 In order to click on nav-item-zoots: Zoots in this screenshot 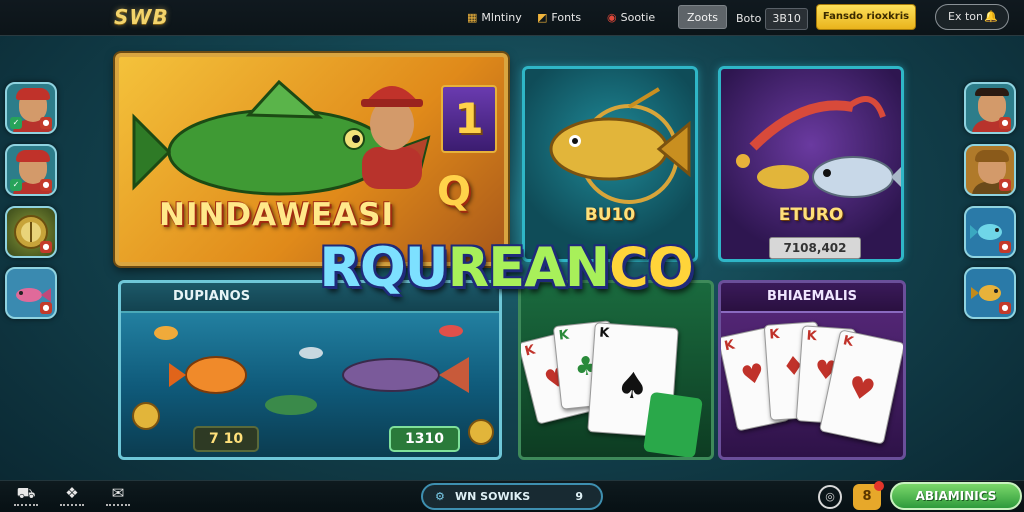, I will do `click(703, 17)`.